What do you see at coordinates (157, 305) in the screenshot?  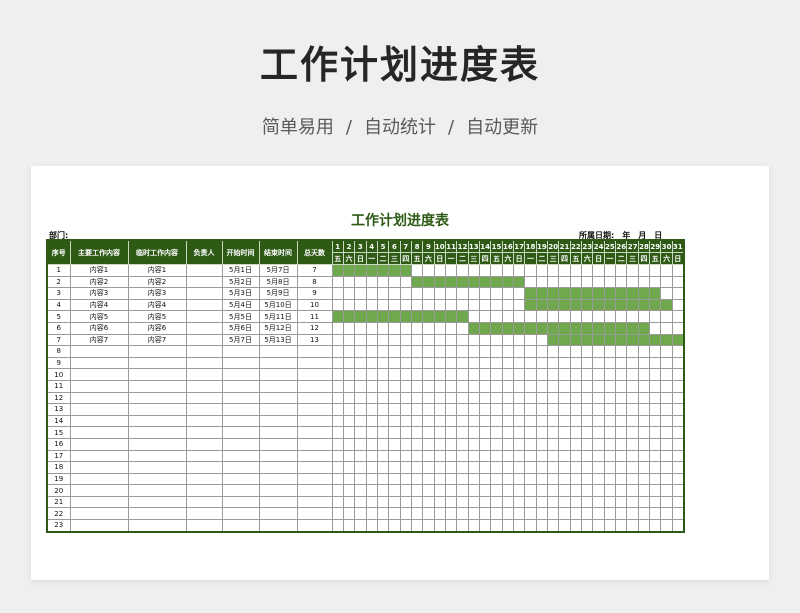 I see `cell-temp: 内容4` at bounding box center [157, 305].